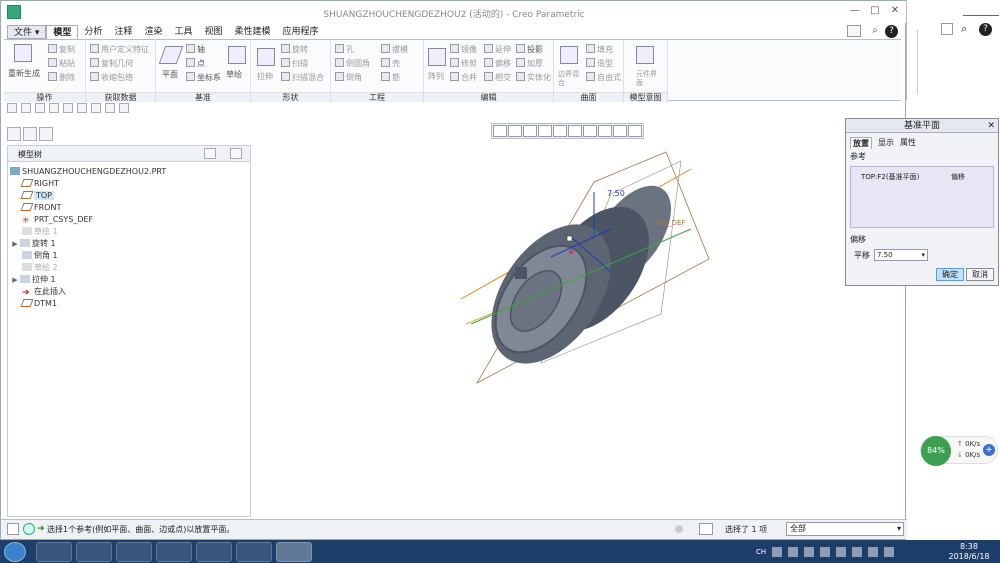 This screenshot has width=1000, height=563. I want to click on drag-handle, so click(569, 238).